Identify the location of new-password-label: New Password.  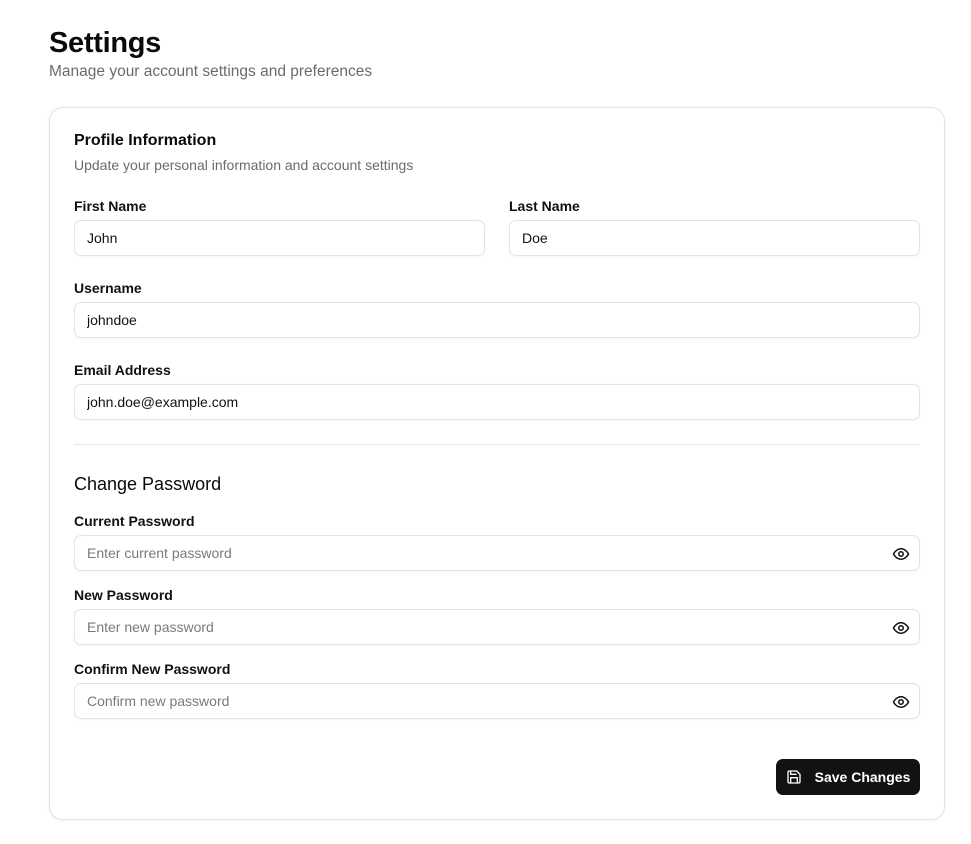
(123, 595).